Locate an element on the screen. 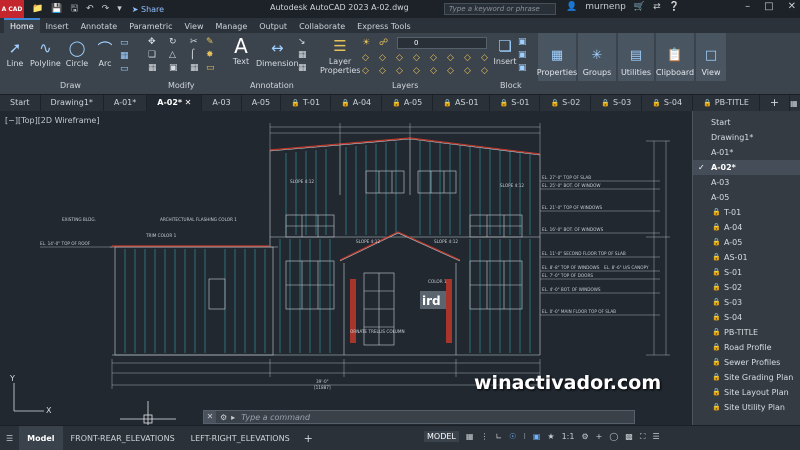  hatch-icon: ▦ is located at coordinates (126, 56).